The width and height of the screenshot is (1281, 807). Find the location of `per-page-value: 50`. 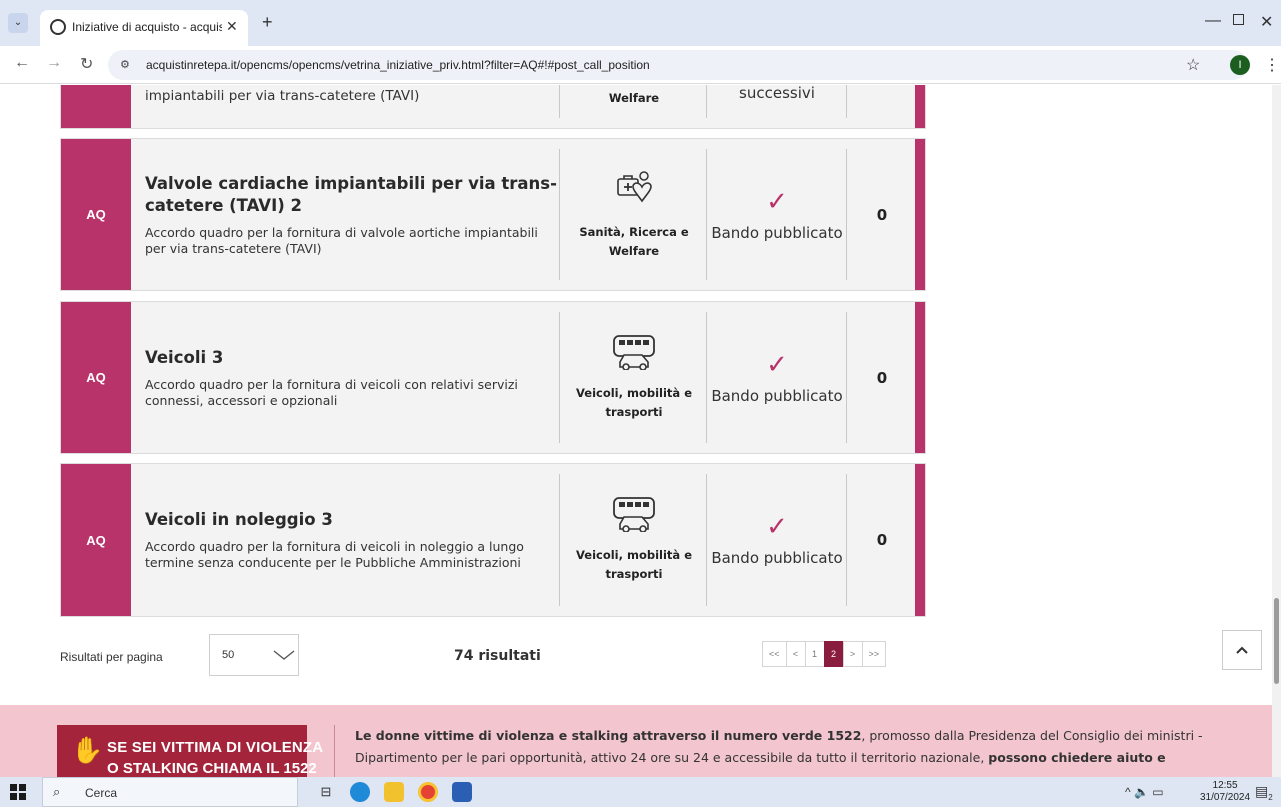

per-page-value: 50 is located at coordinates (228, 655).